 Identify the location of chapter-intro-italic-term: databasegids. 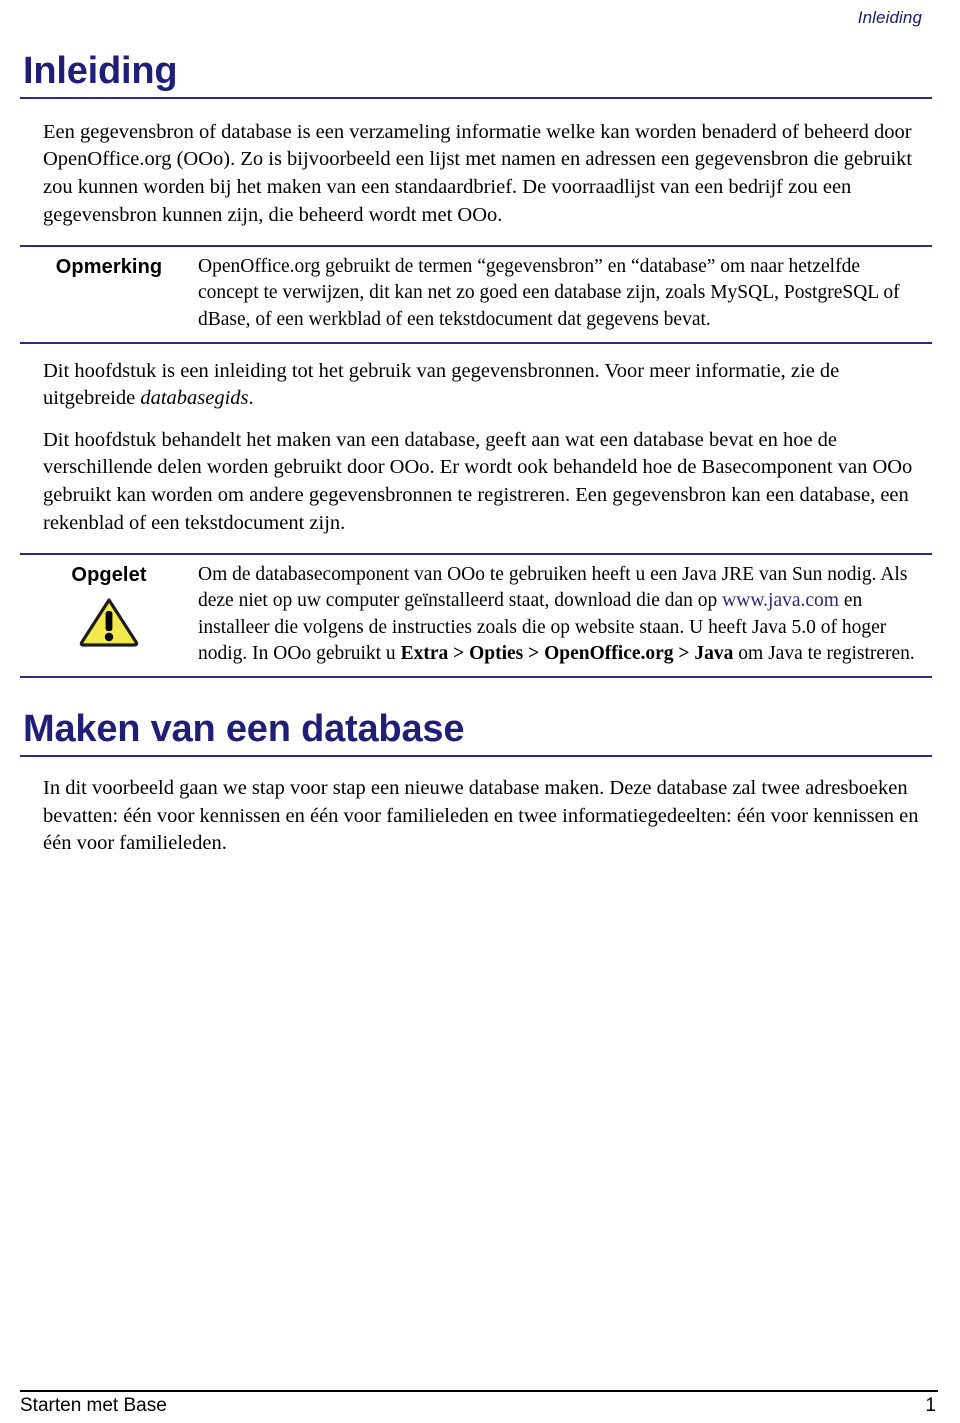
(194, 398).